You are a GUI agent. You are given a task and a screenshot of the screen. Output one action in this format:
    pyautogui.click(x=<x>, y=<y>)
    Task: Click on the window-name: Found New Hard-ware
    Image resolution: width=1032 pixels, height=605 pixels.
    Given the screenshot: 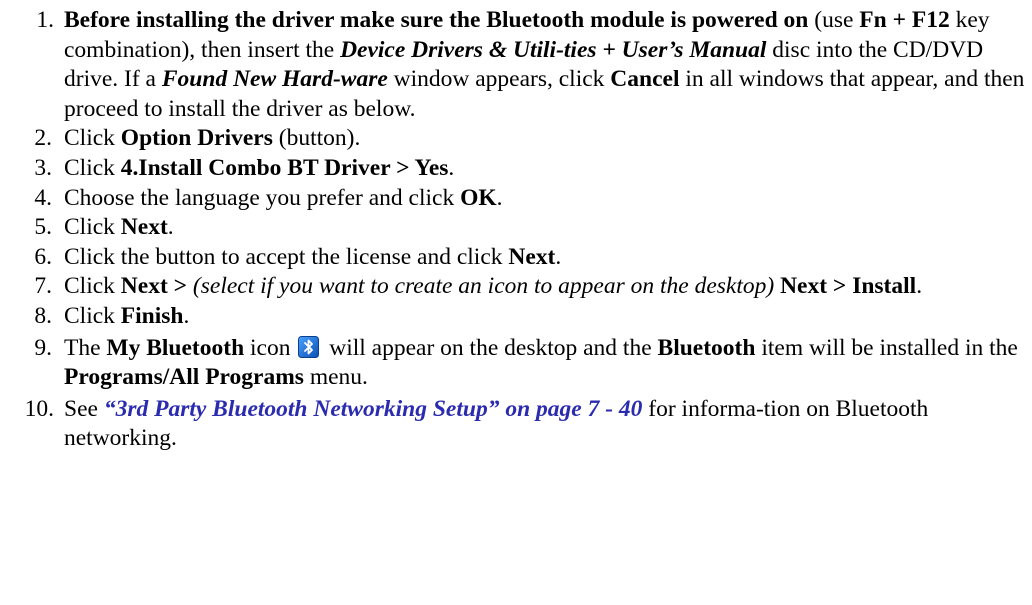 What is the action you would take?
    pyautogui.click(x=274, y=79)
    